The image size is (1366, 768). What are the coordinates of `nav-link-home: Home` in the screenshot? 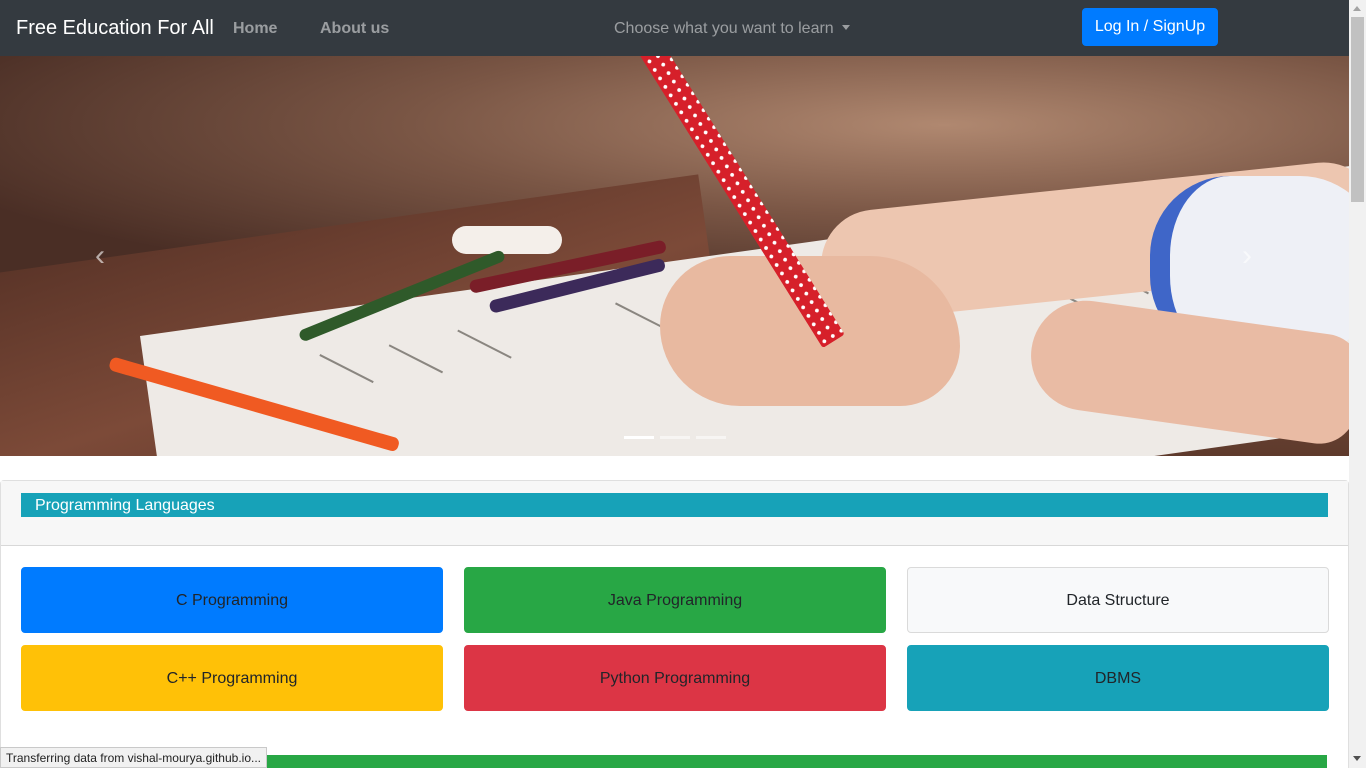 It's located at (255, 29).